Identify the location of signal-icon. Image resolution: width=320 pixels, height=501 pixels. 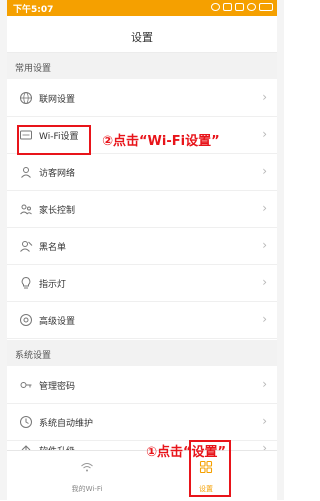
(239, 7).